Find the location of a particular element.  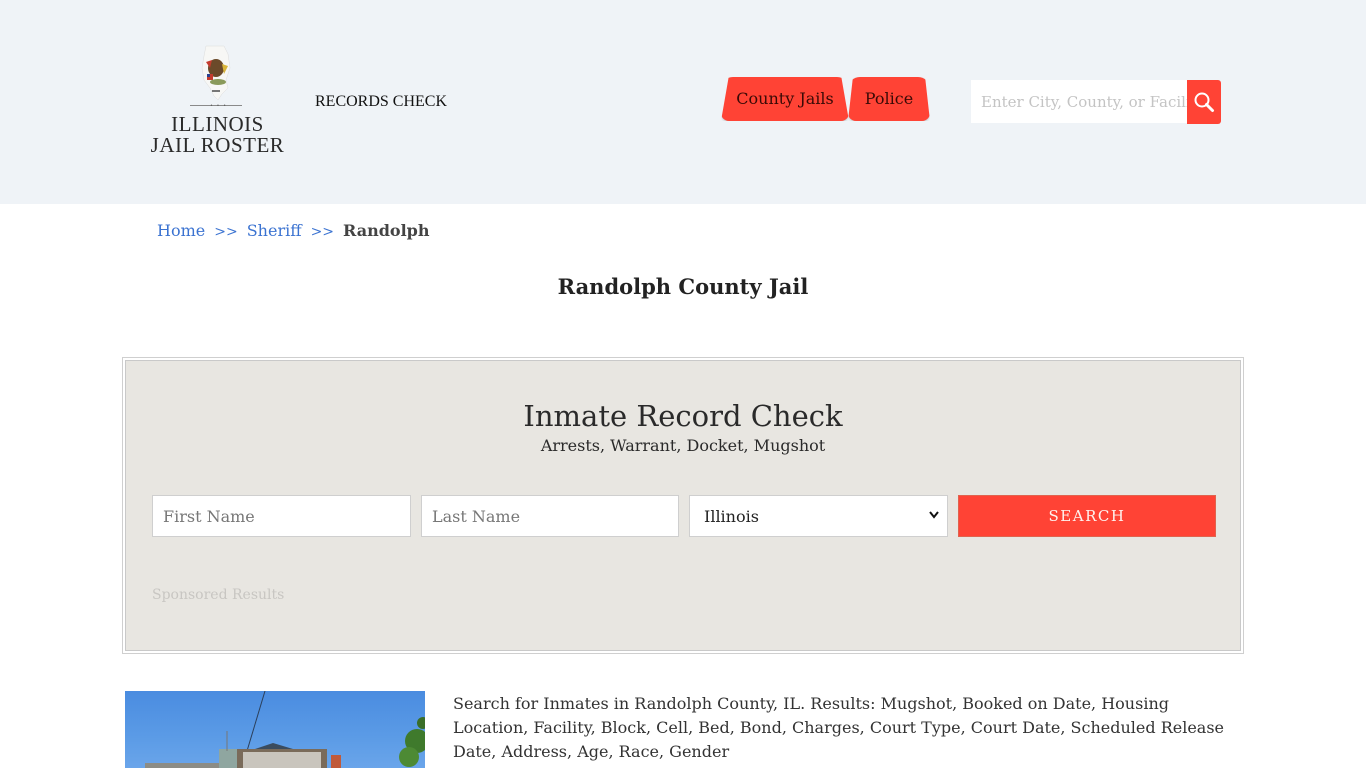

first-name-input is located at coordinates (281, 516).